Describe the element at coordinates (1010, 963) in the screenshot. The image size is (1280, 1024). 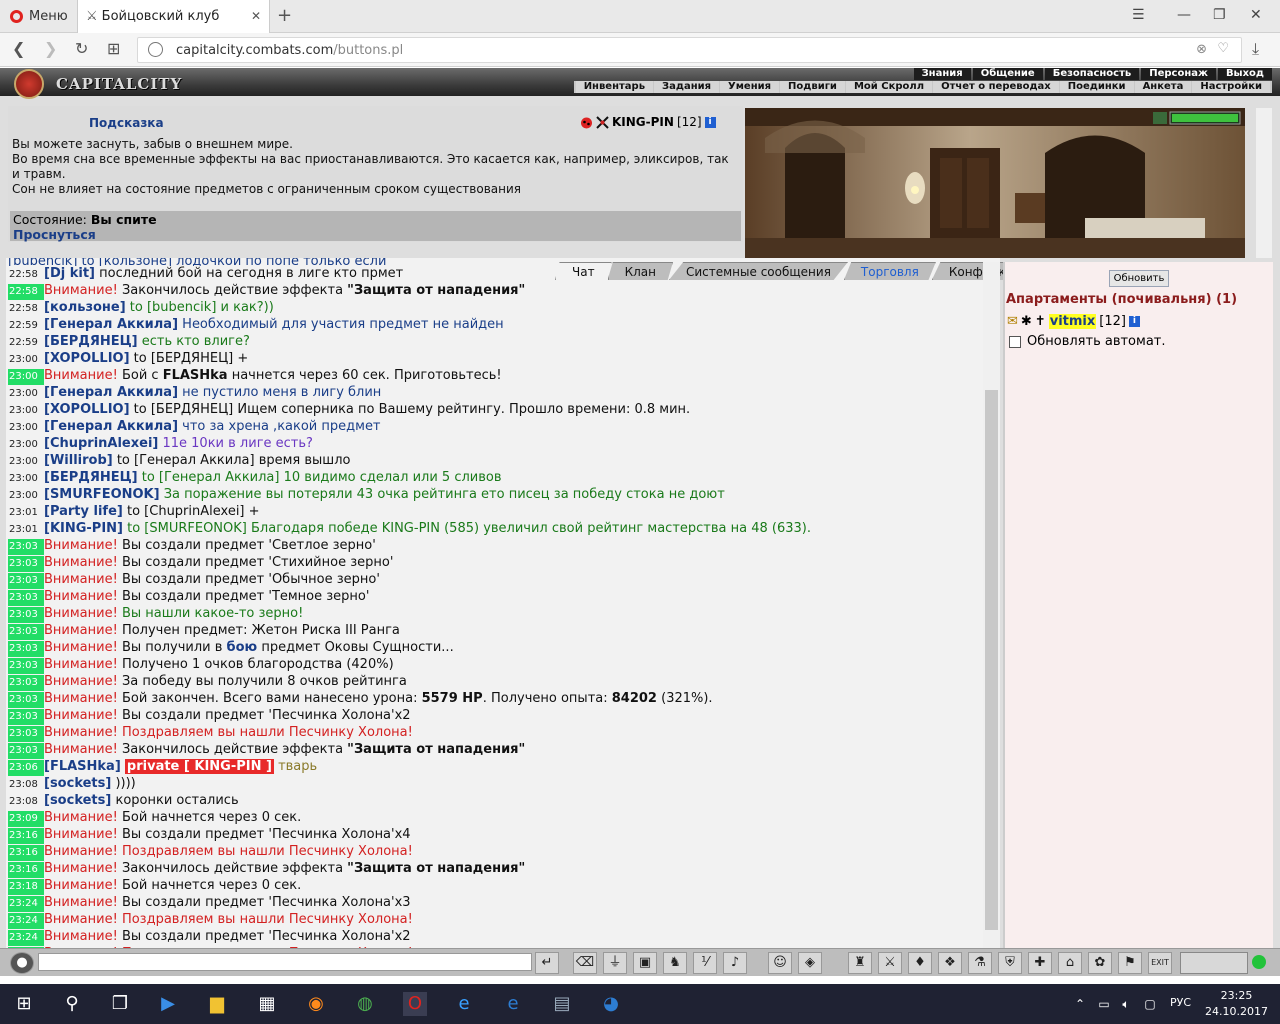
I see `armor-icon: ⛨` at that location.